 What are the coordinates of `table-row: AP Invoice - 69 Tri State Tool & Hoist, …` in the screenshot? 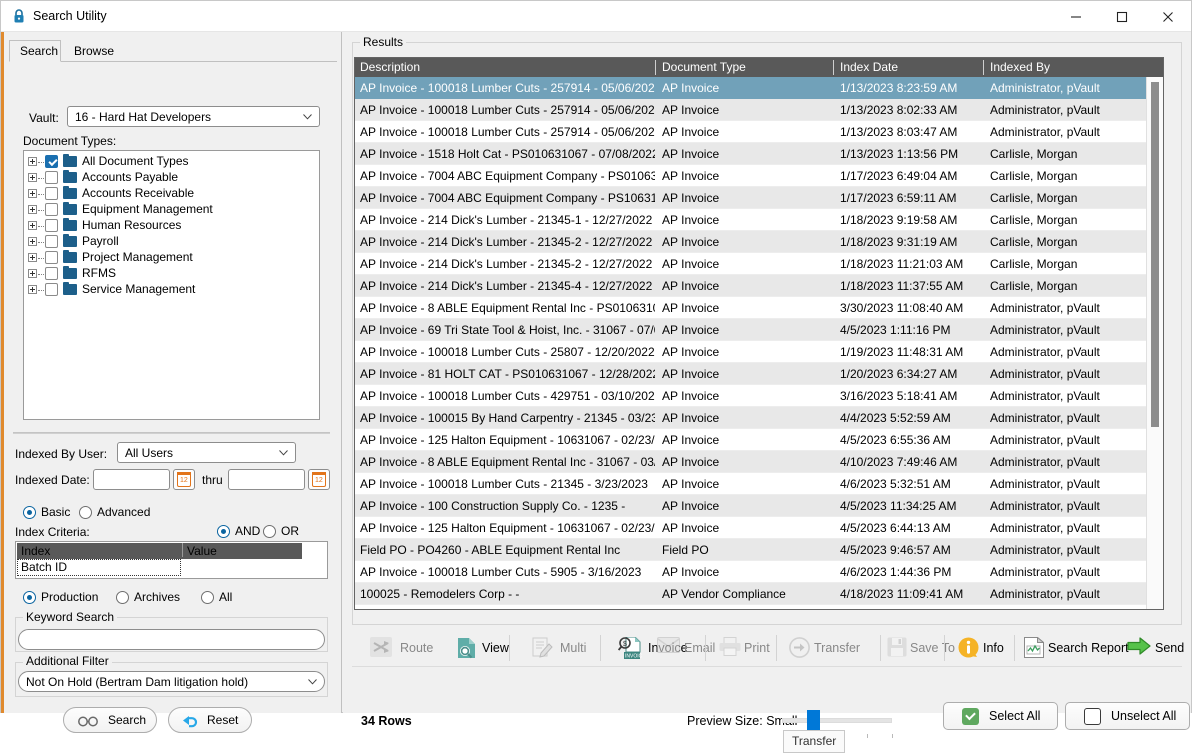 It's located at (751, 330).